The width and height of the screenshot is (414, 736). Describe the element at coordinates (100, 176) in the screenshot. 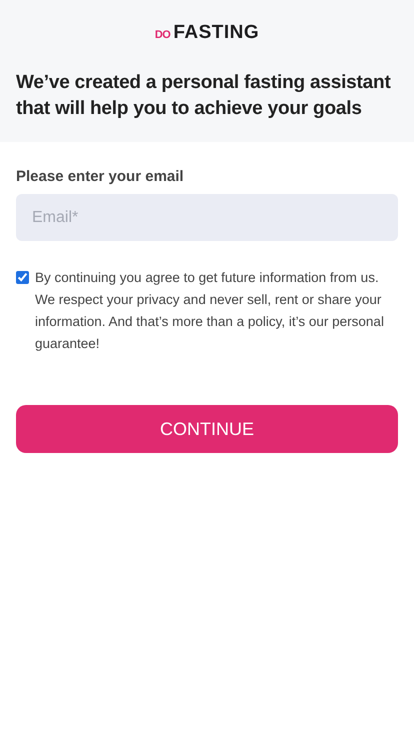

I see `email-label: Please enter your email` at that location.